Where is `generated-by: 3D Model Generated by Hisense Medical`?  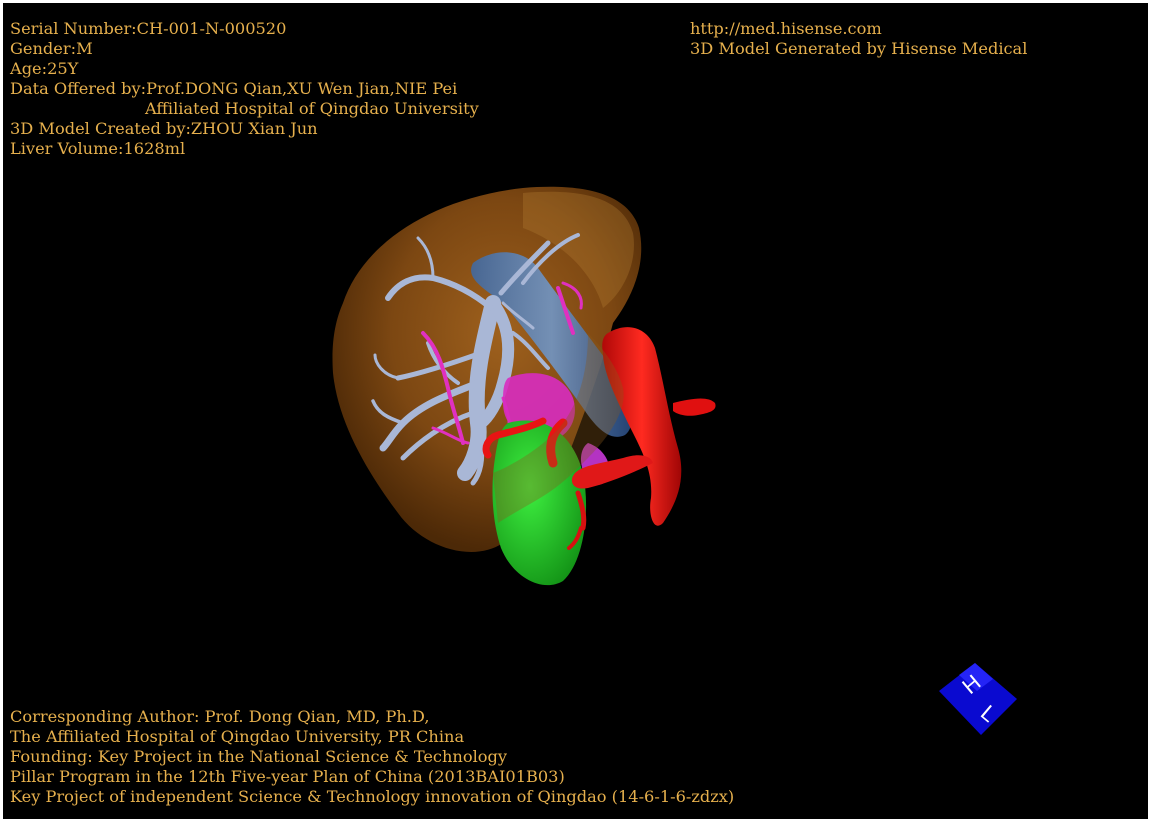
generated-by: 3D Model Generated by Hisense Medical is located at coordinates (859, 48).